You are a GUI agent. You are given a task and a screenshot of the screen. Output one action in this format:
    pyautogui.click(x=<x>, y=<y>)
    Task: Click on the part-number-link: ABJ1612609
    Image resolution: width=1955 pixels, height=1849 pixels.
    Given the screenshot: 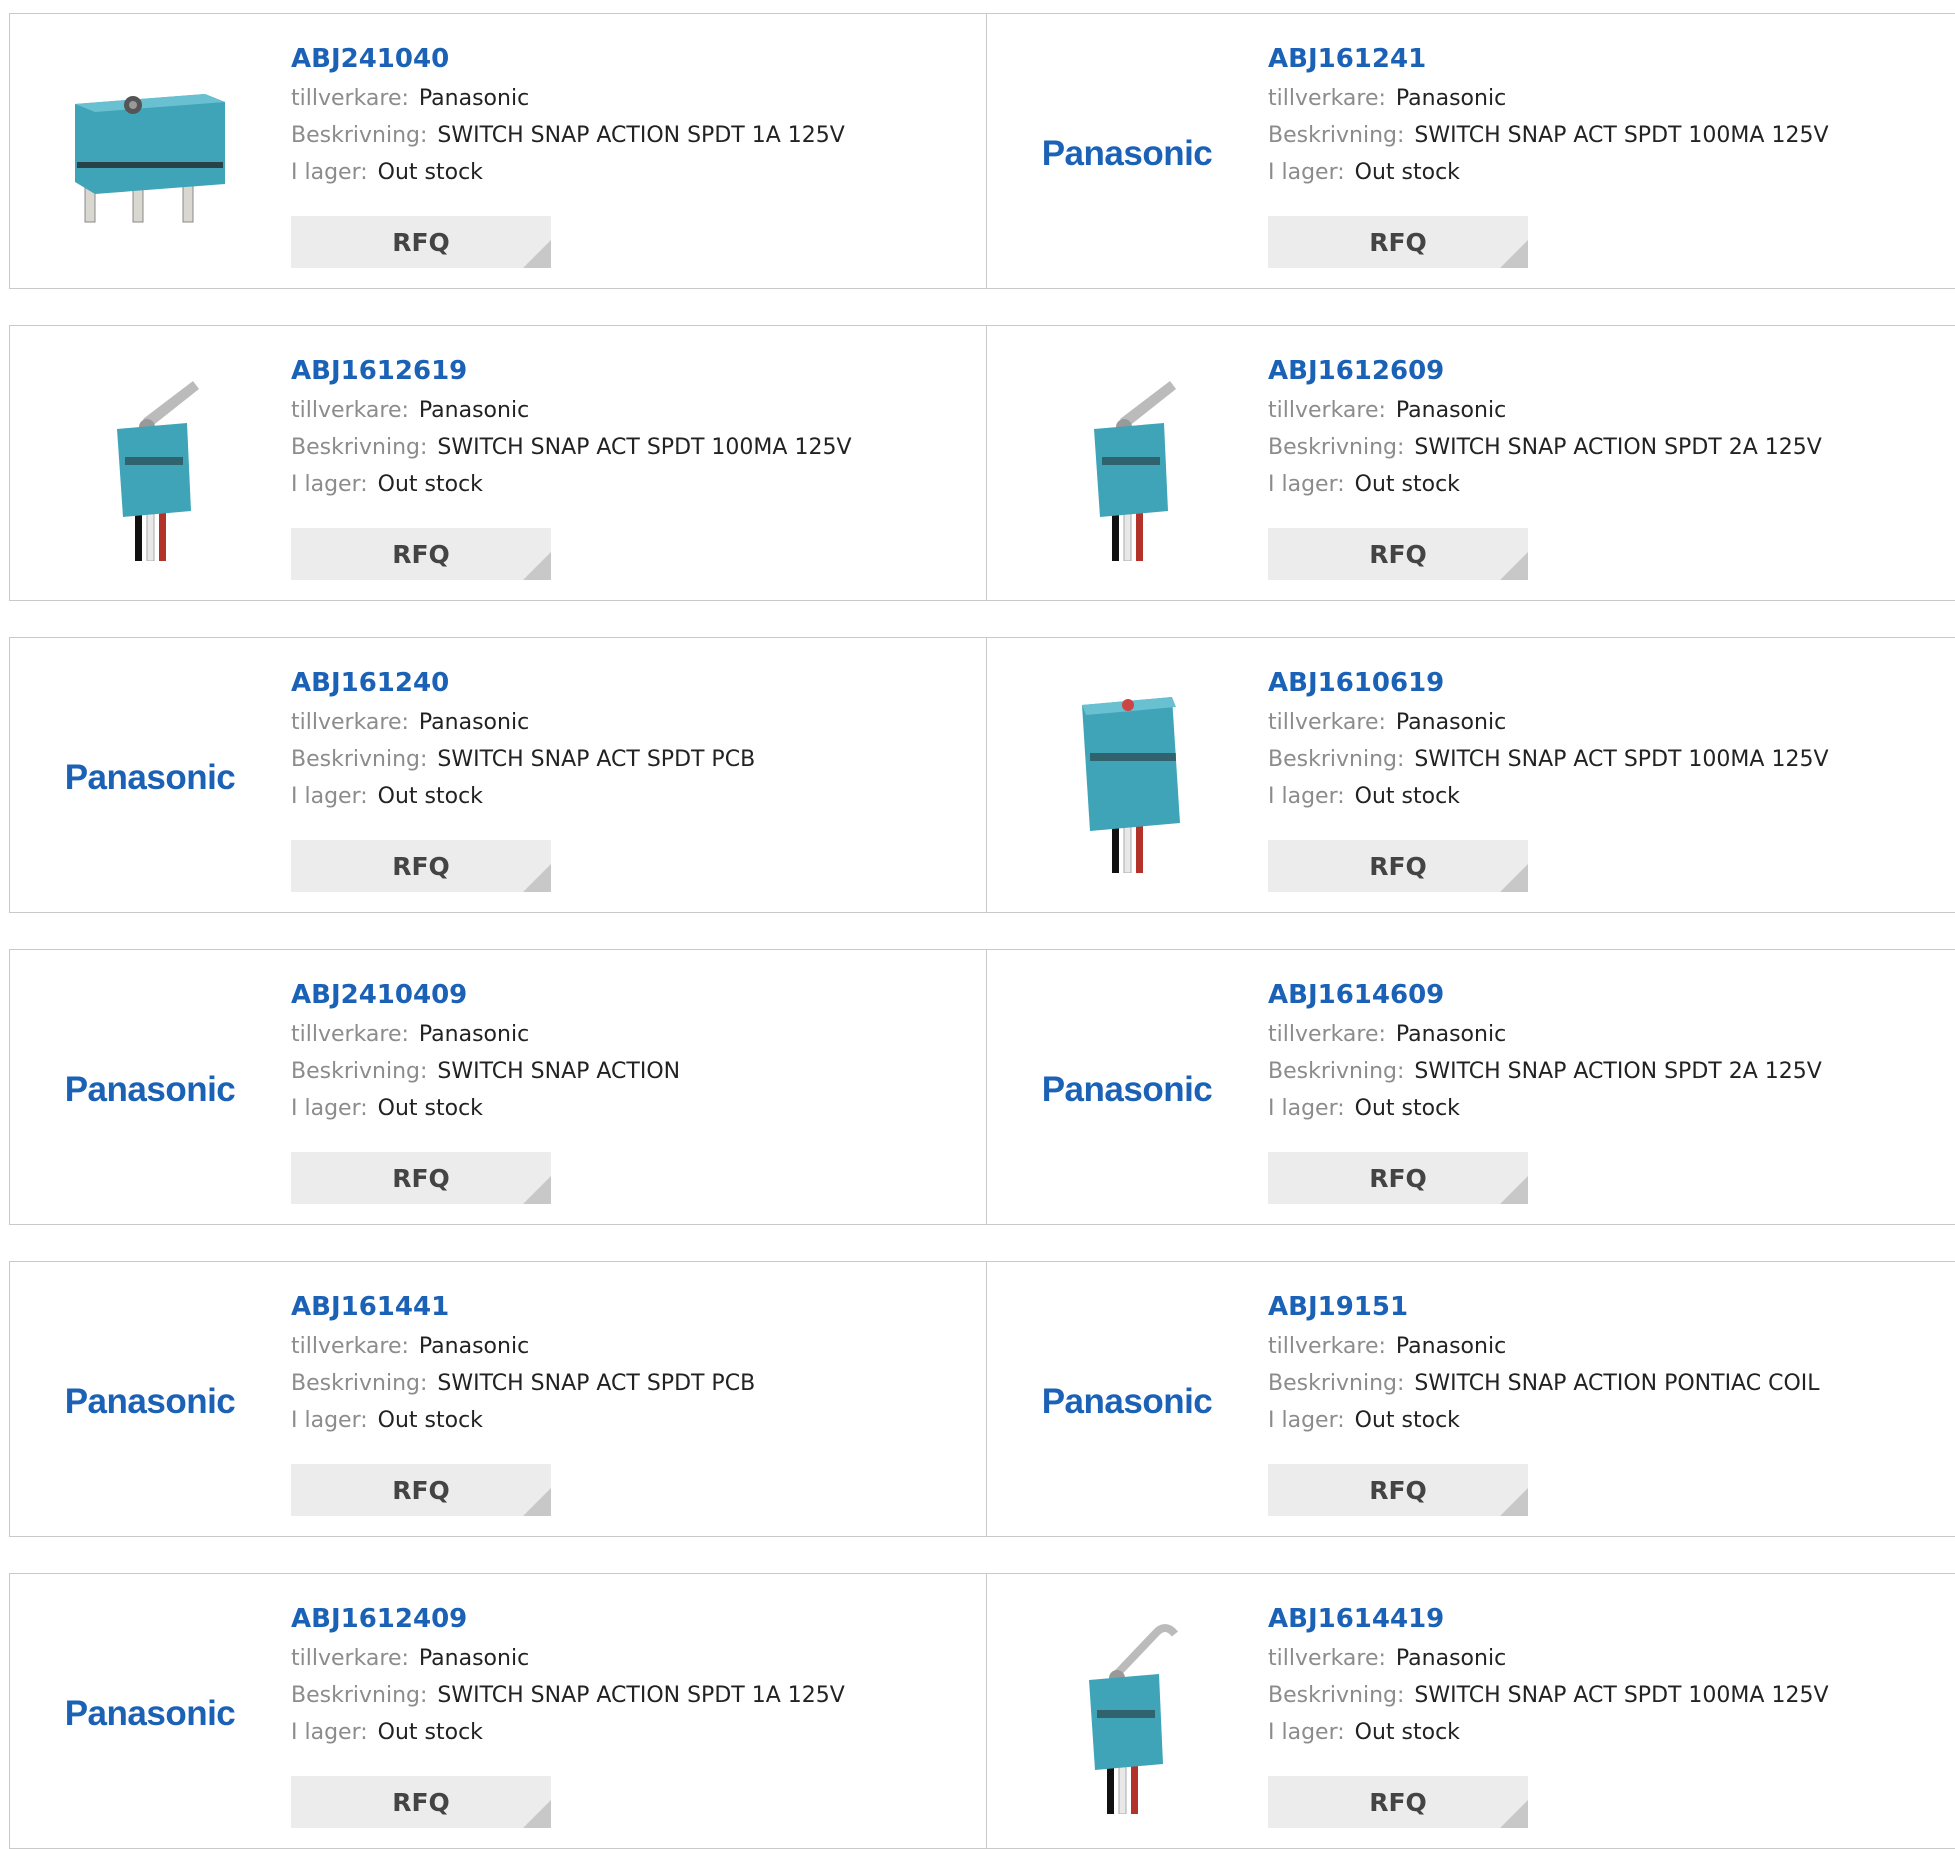 What is the action you would take?
    pyautogui.click(x=1356, y=374)
    